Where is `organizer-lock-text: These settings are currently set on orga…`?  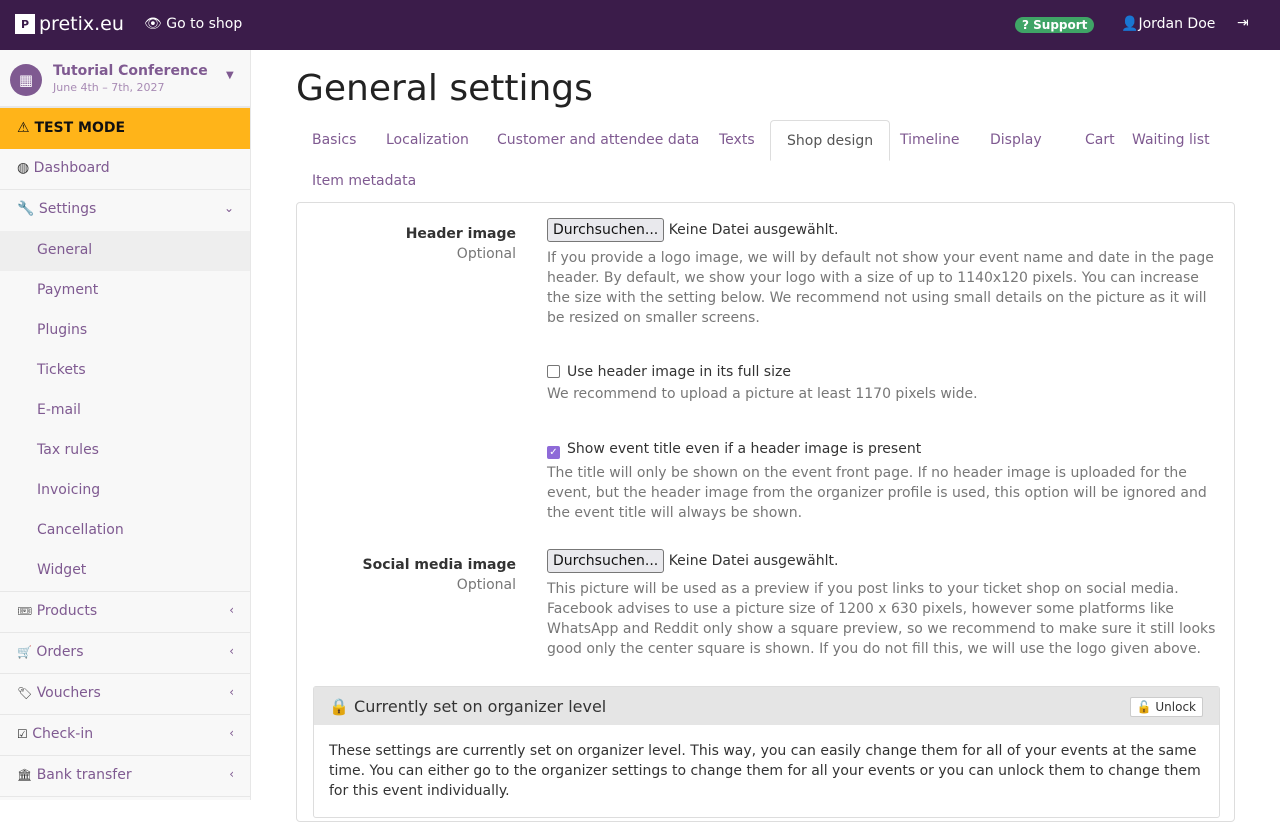 organizer-lock-text: These settings are currently set on orga… is located at coordinates (765, 771).